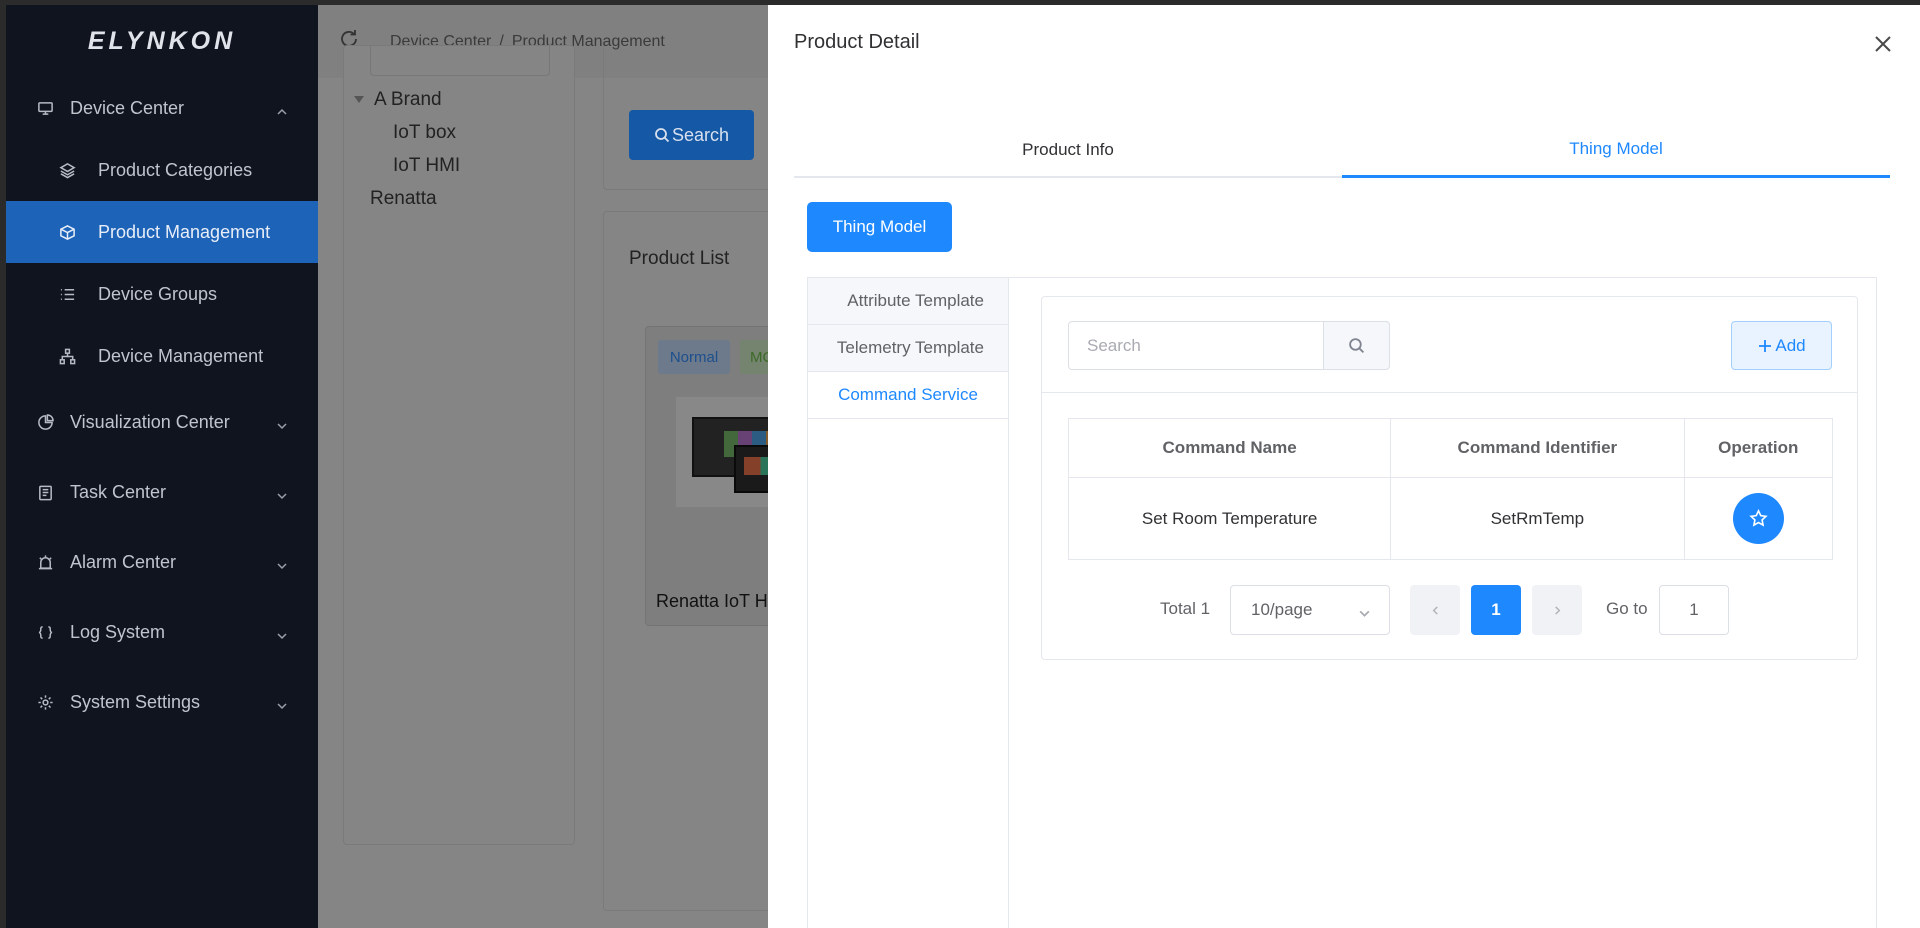 The image size is (1920, 928). I want to click on sidebar-item-device-groups: Device Groups, so click(162, 294).